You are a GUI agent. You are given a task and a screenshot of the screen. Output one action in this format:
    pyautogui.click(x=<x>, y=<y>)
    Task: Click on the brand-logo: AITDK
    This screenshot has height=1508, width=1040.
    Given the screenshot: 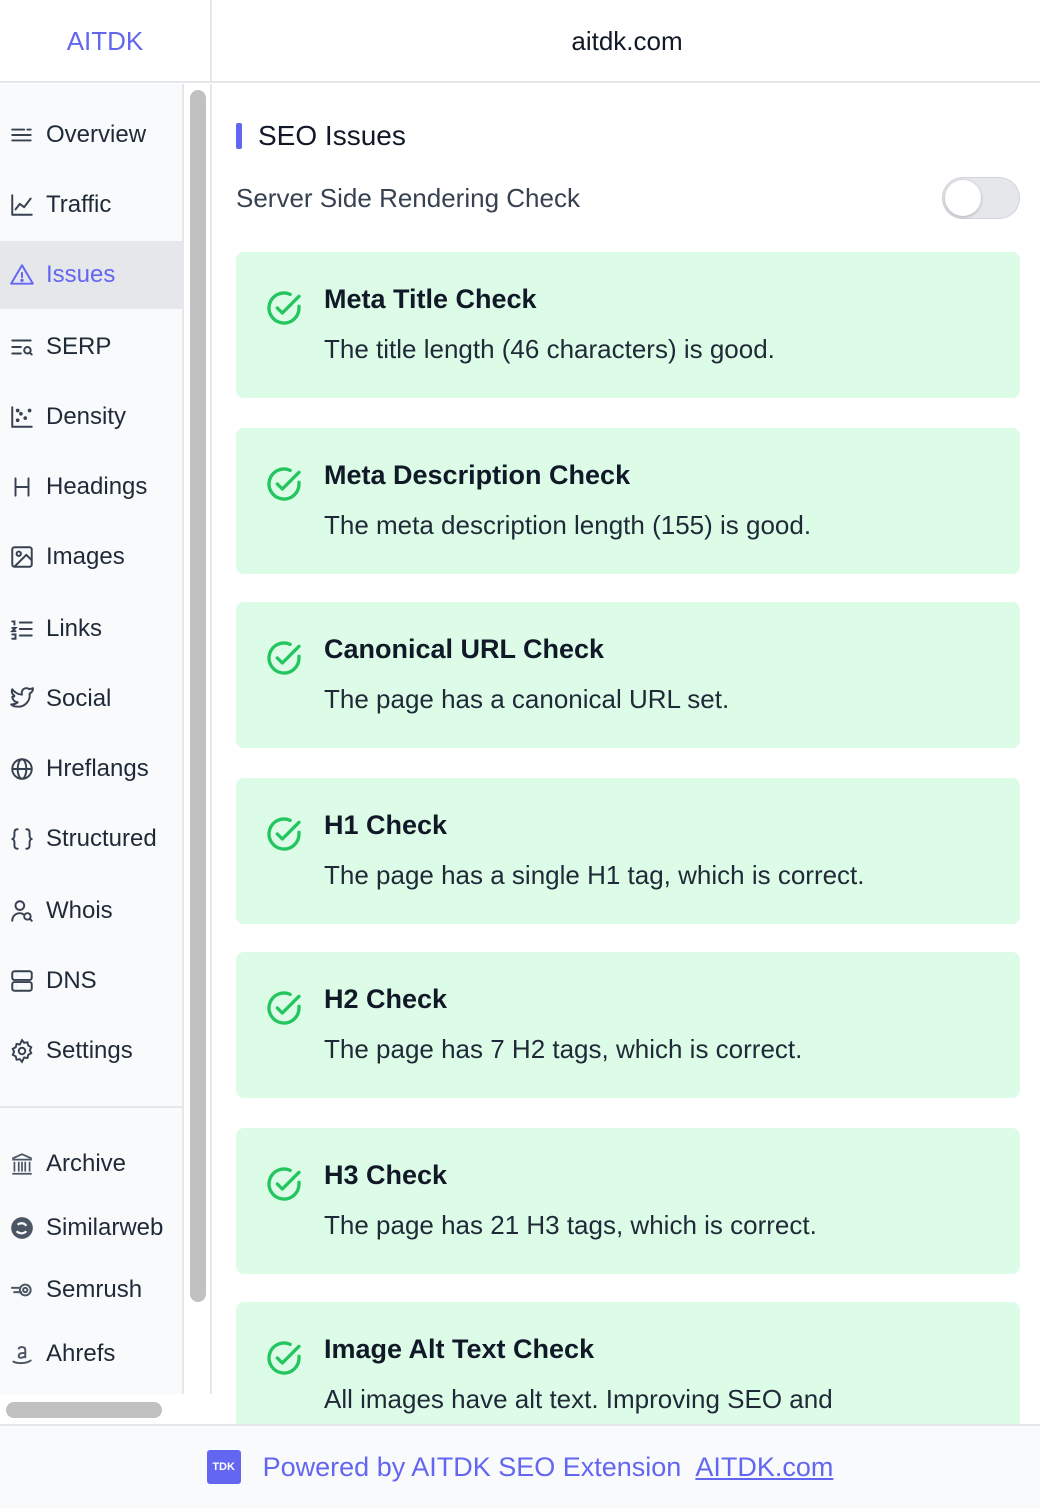 What is the action you would take?
    pyautogui.click(x=106, y=41)
    